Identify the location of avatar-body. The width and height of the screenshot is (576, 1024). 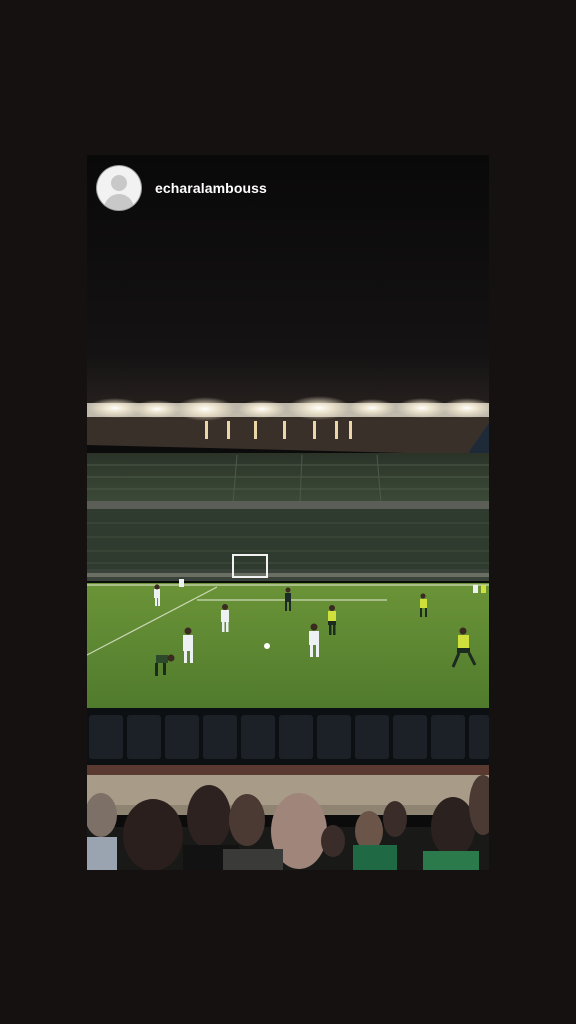
(119, 202).